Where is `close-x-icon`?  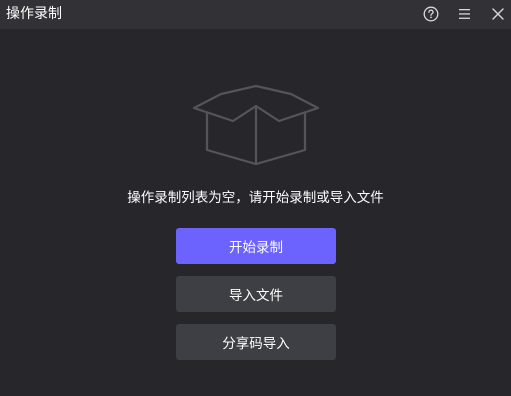
close-x-icon is located at coordinates (498, 14).